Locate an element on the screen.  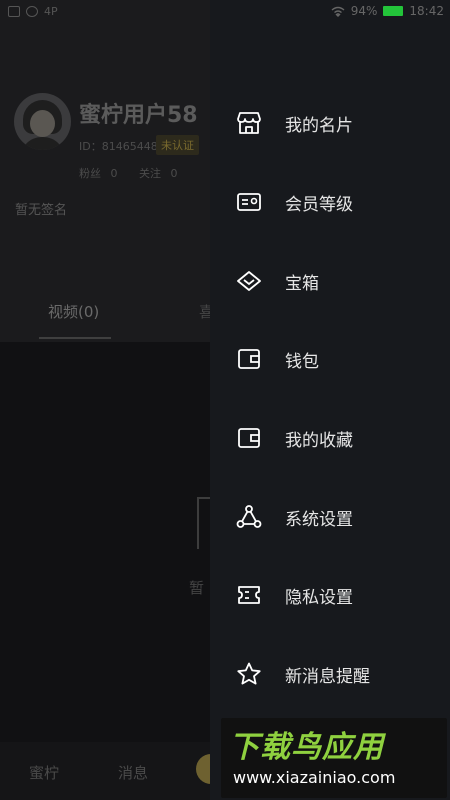
status-bar: 4P 94% 18:42 is located at coordinates (225, 13).